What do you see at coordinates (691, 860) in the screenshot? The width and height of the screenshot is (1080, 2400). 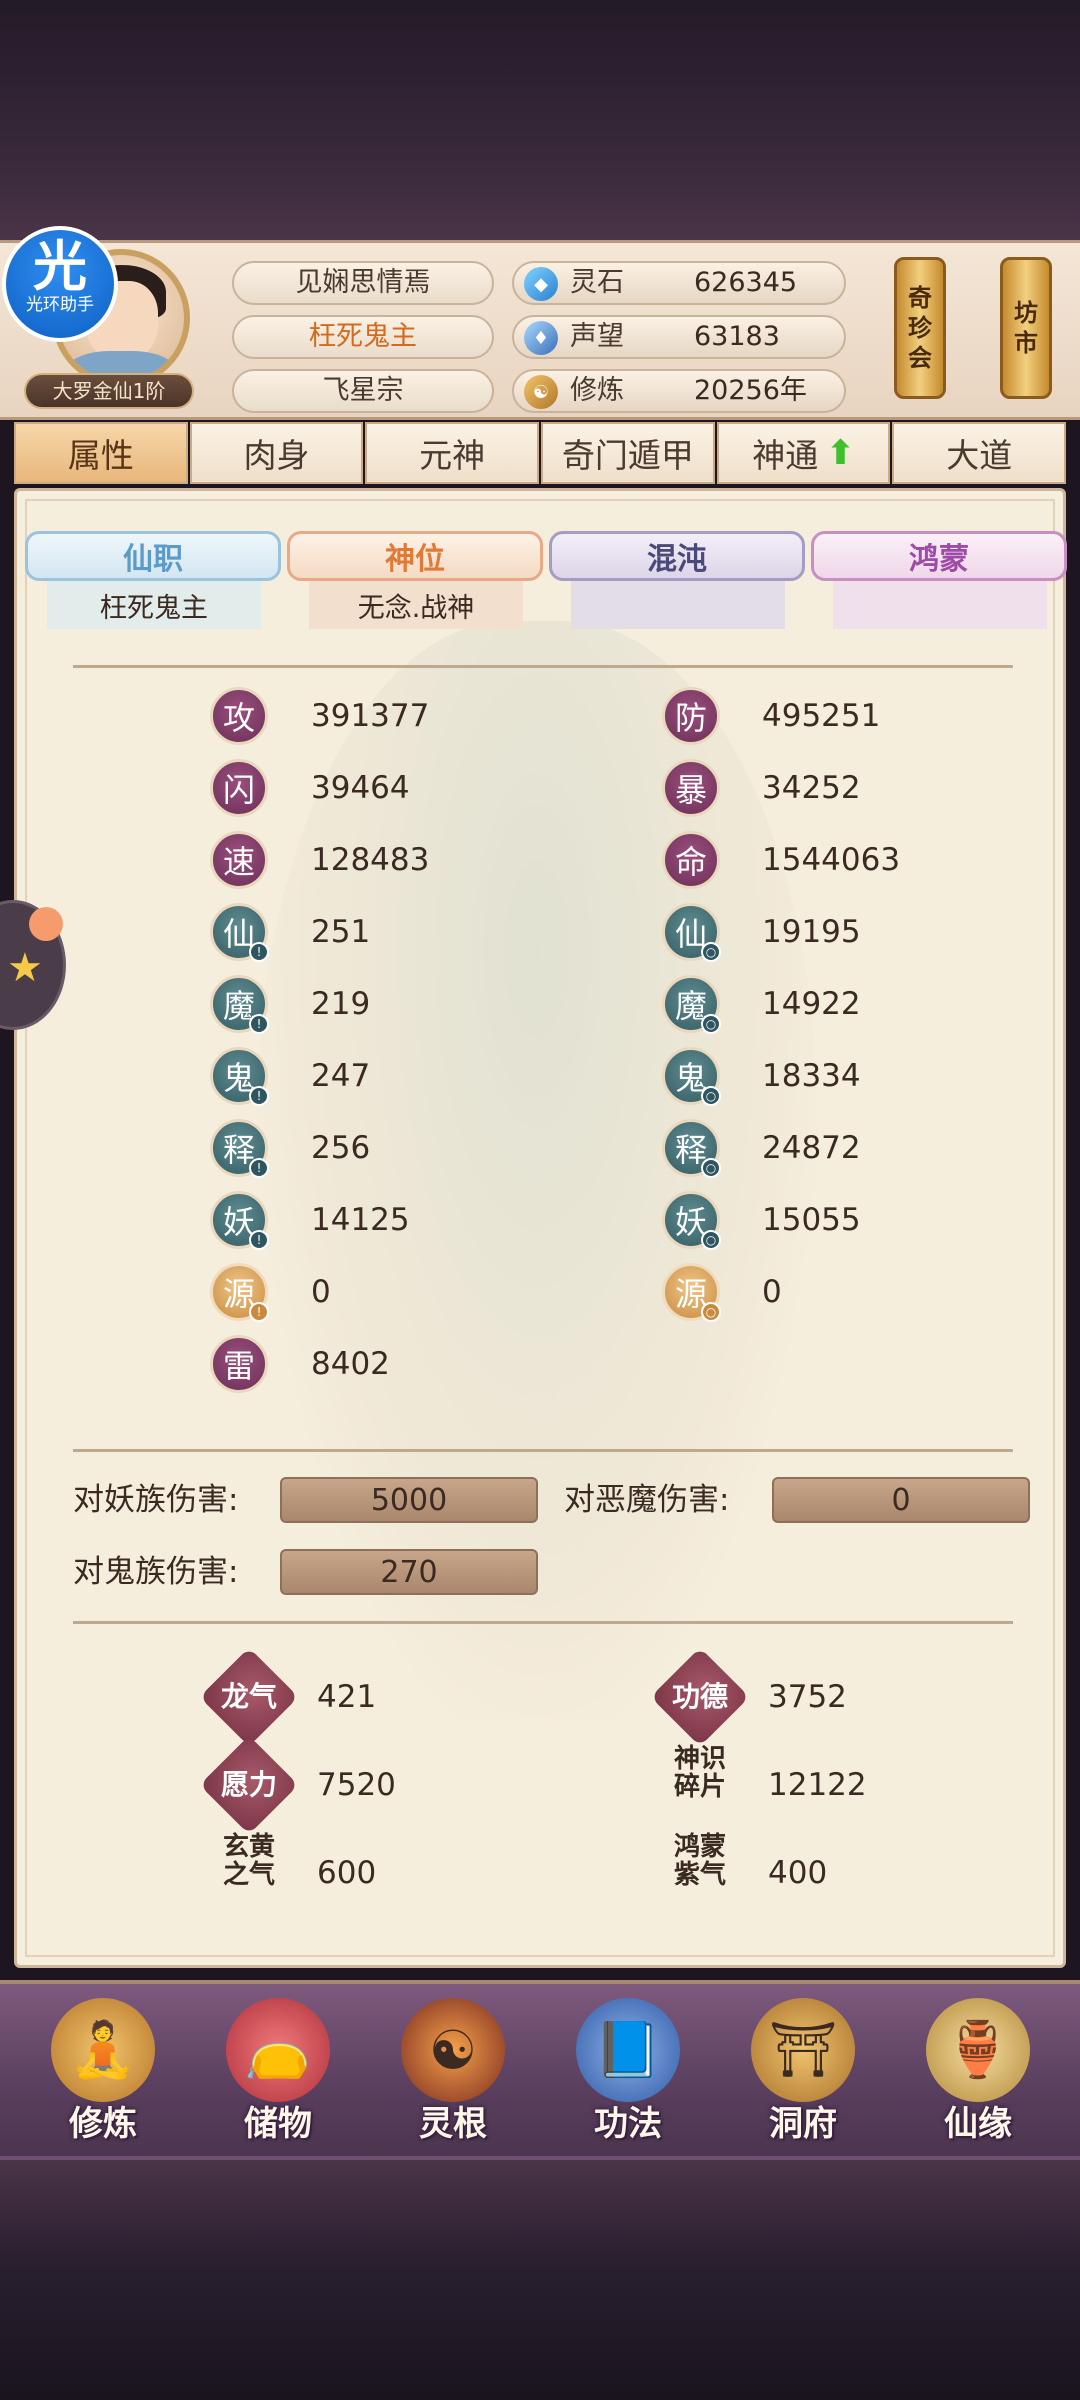 I see `stat-hp-icon: 命` at bounding box center [691, 860].